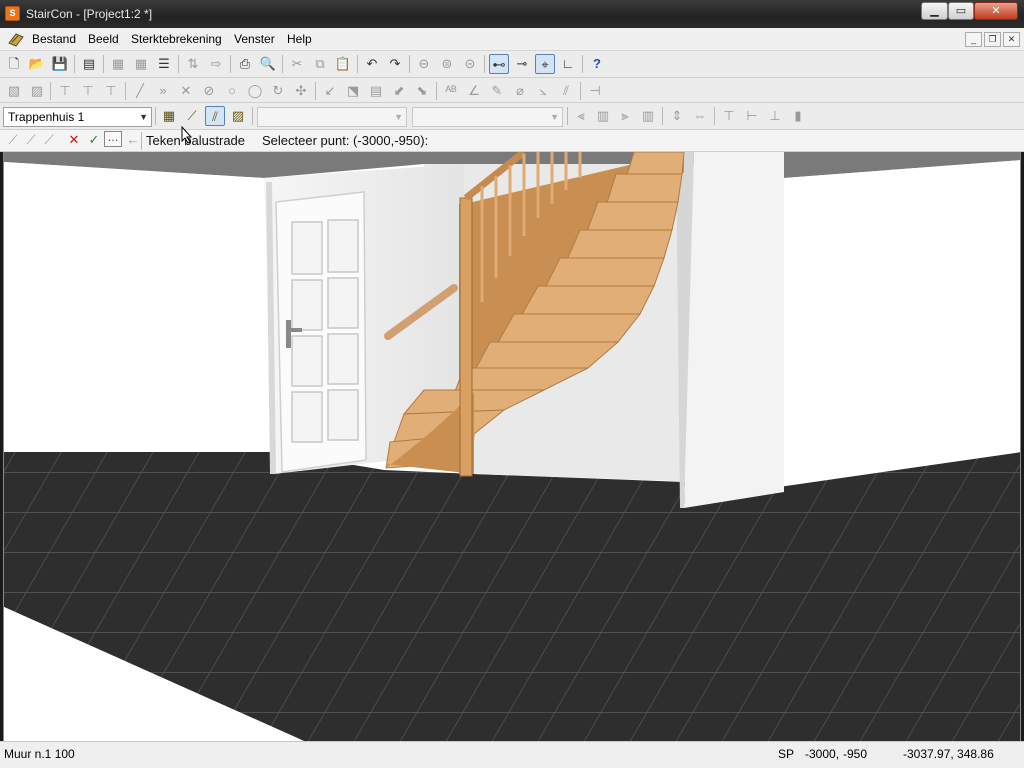 The image size is (1024, 768). I want to click on snap-midpoint-icon: ⊜, so click(447, 64).